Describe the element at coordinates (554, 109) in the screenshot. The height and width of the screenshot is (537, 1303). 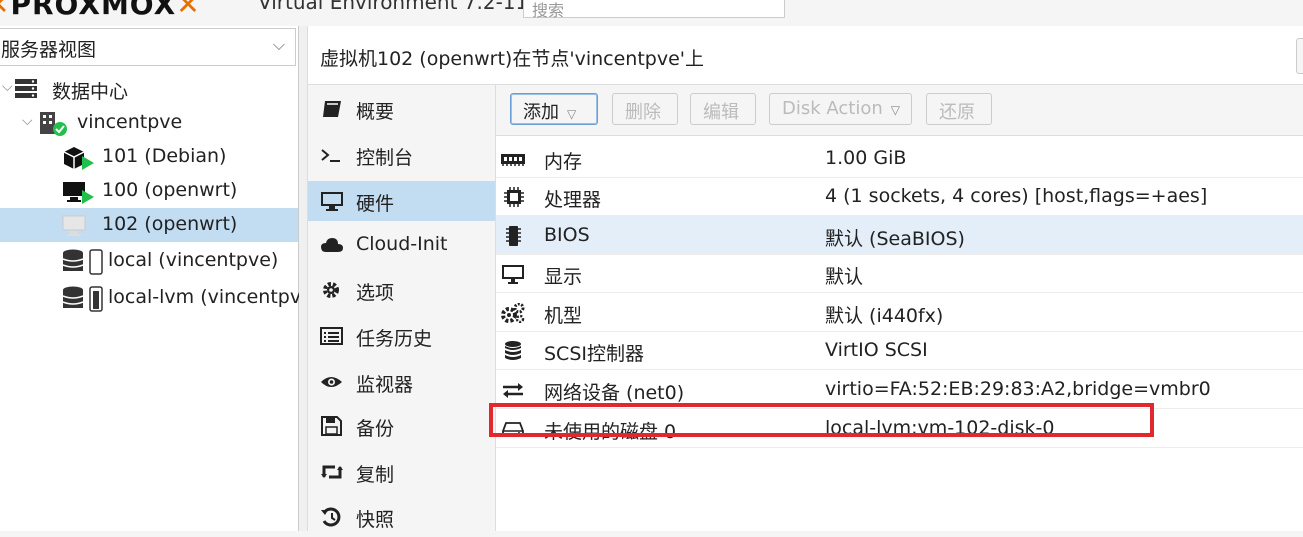
I see `add-button: 添加 ▽` at that location.